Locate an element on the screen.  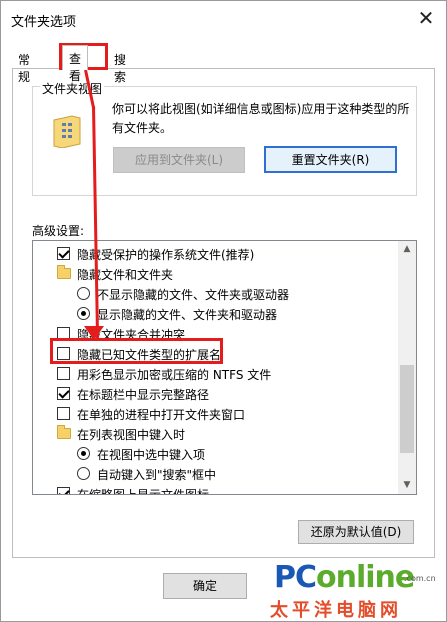
watermark-brand: PConline is located at coordinates (344, 577).